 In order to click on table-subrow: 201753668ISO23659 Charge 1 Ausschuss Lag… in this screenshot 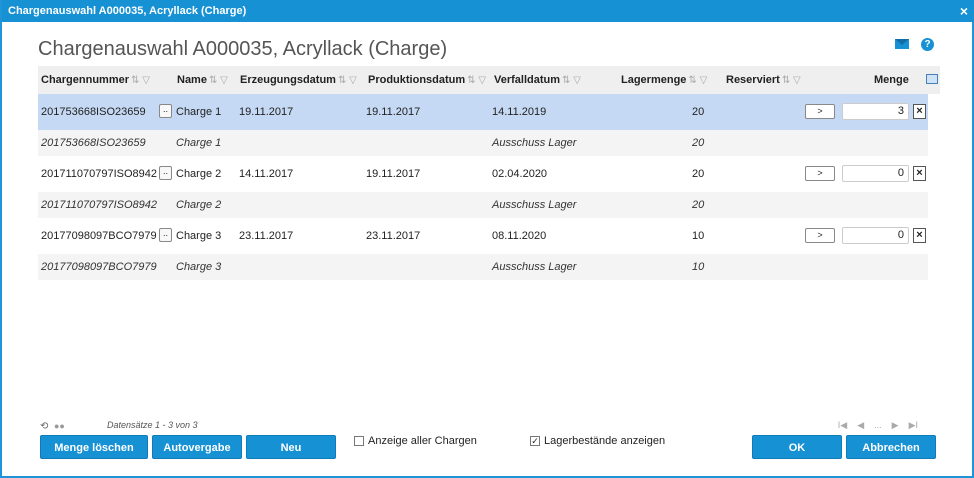, I will do `click(483, 143)`.